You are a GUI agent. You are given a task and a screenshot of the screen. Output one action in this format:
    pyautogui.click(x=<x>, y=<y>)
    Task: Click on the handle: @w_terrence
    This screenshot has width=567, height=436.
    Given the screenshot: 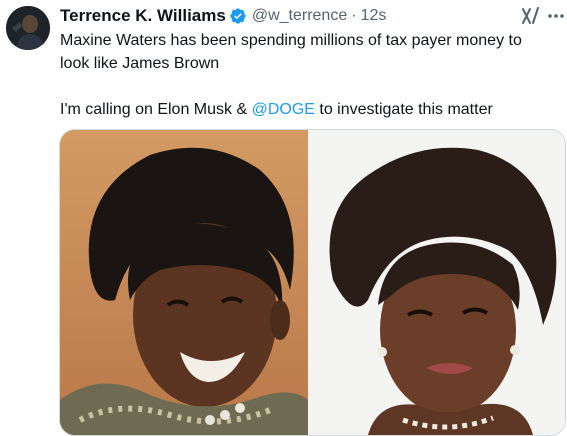 What is the action you would take?
    pyautogui.click(x=299, y=16)
    